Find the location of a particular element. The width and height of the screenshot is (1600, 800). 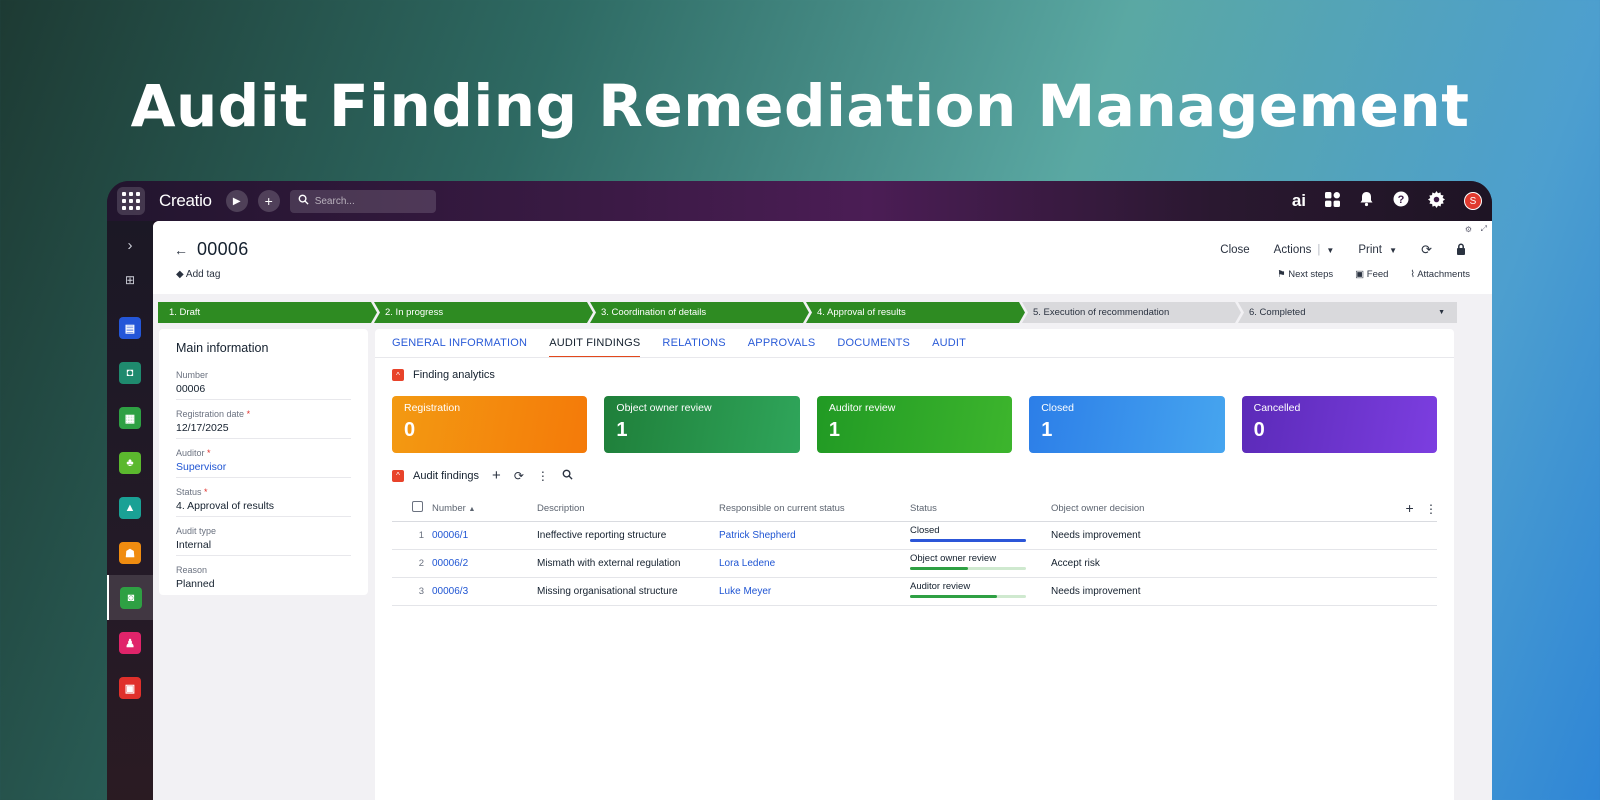

print-button: Print ▼ is located at coordinates (1377, 250).